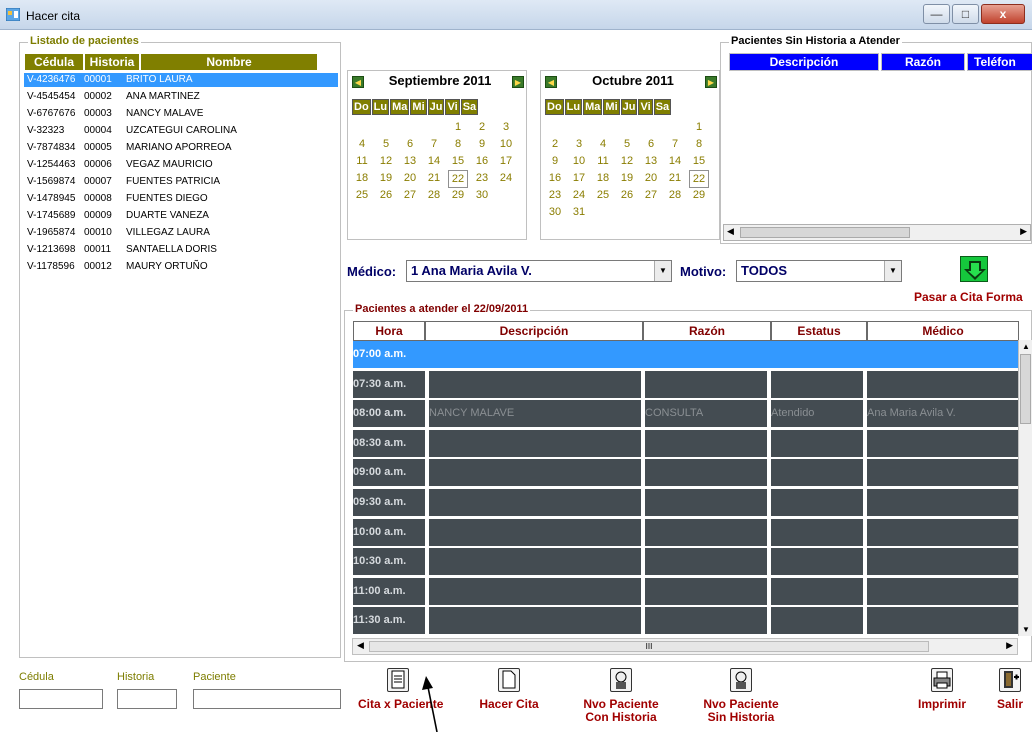 The height and width of the screenshot is (734, 1032). I want to click on close-button: x, so click(1003, 14).